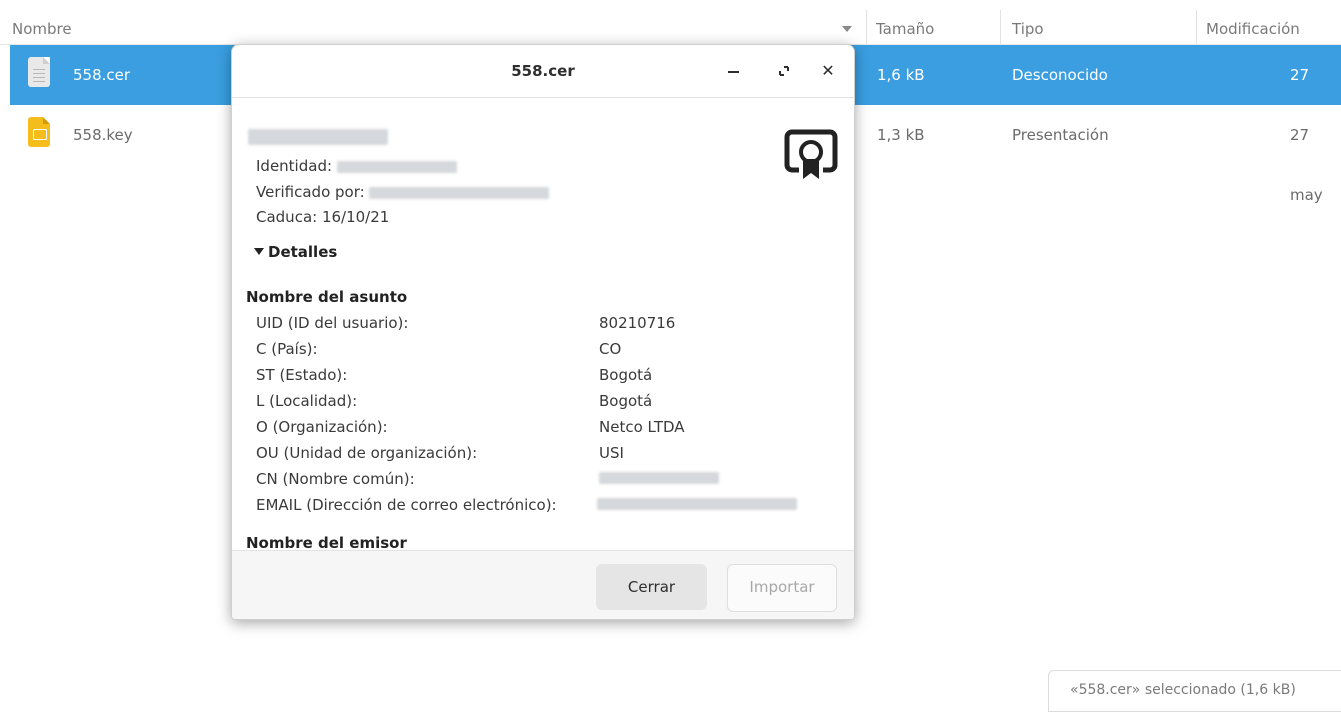 This screenshot has height=712, width=1341. Describe the element at coordinates (651, 587) in the screenshot. I see `close-button: Cerrar` at that location.